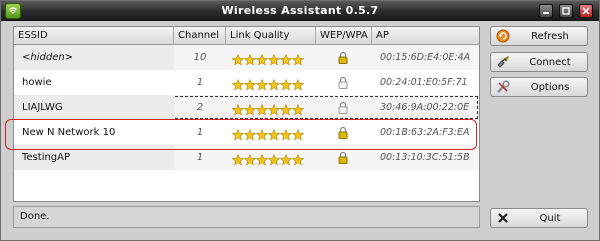  What do you see at coordinates (94, 107) in the screenshot?
I see `row-essid: LIAJLWG` at bounding box center [94, 107].